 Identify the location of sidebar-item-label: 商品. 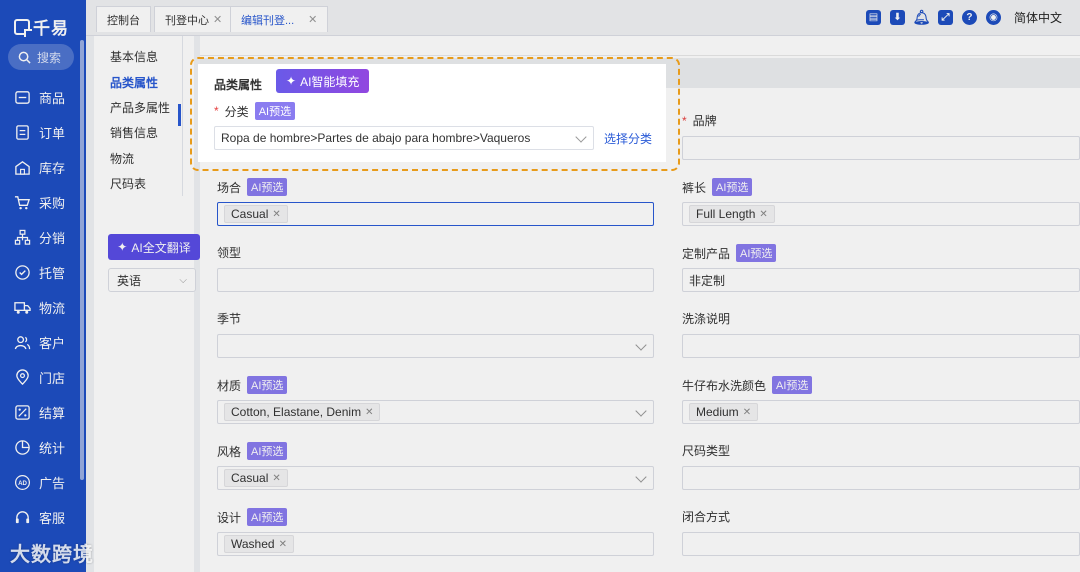
(52, 98).